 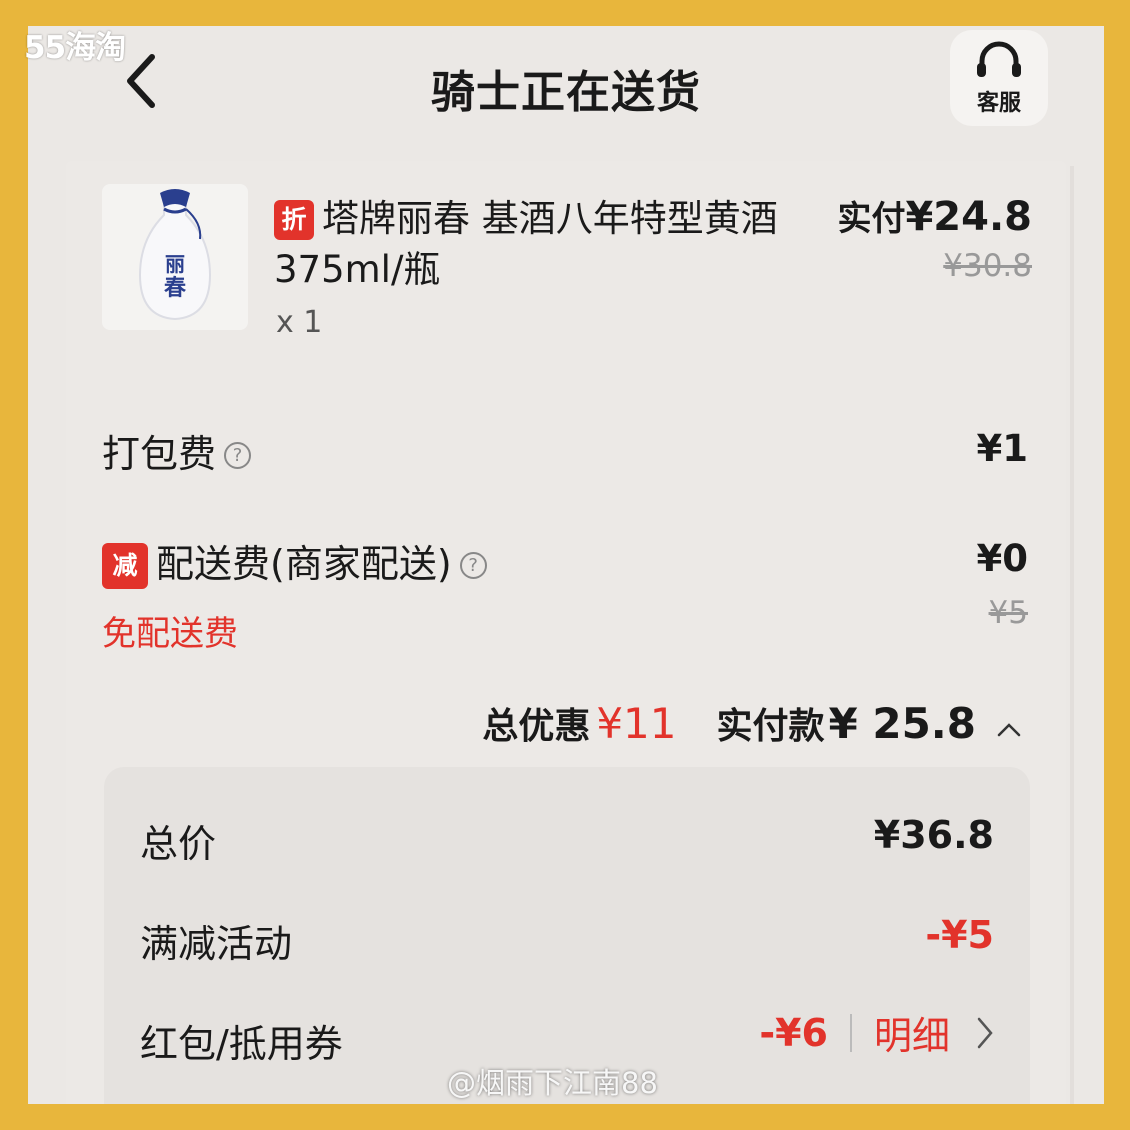 I want to click on paid-label: 实付, so click(x=871, y=219).